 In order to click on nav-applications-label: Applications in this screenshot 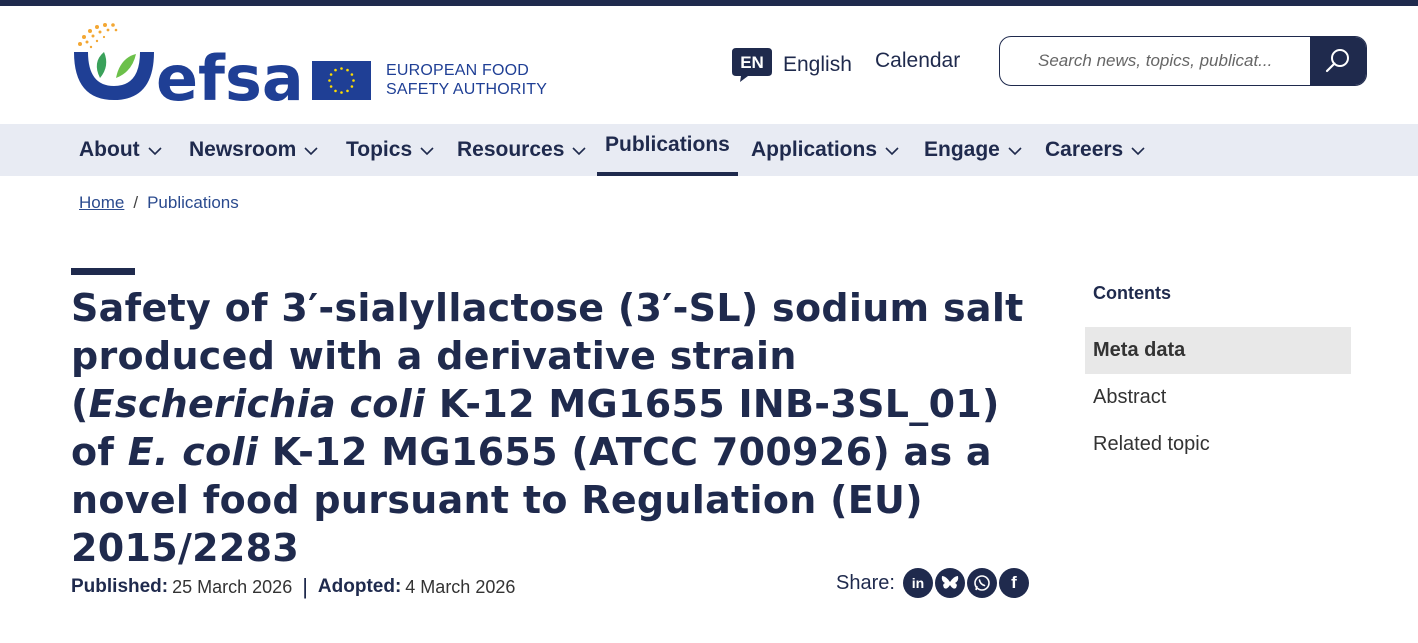, I will do `click(814, 149)`.